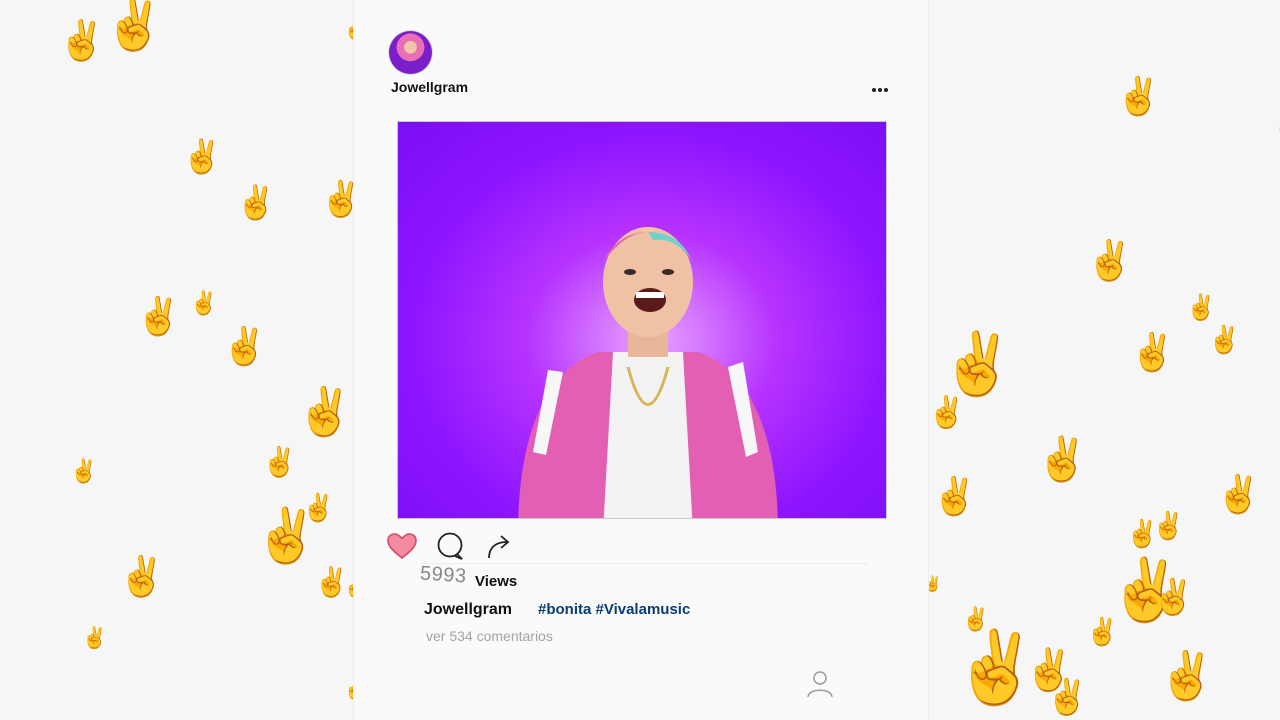 Image resolution: width=1280 pixels, height=720 pixels. Describe the element at coordinates (450, 546) in the screenshot. I see `comment-bubble-icon` at that location.